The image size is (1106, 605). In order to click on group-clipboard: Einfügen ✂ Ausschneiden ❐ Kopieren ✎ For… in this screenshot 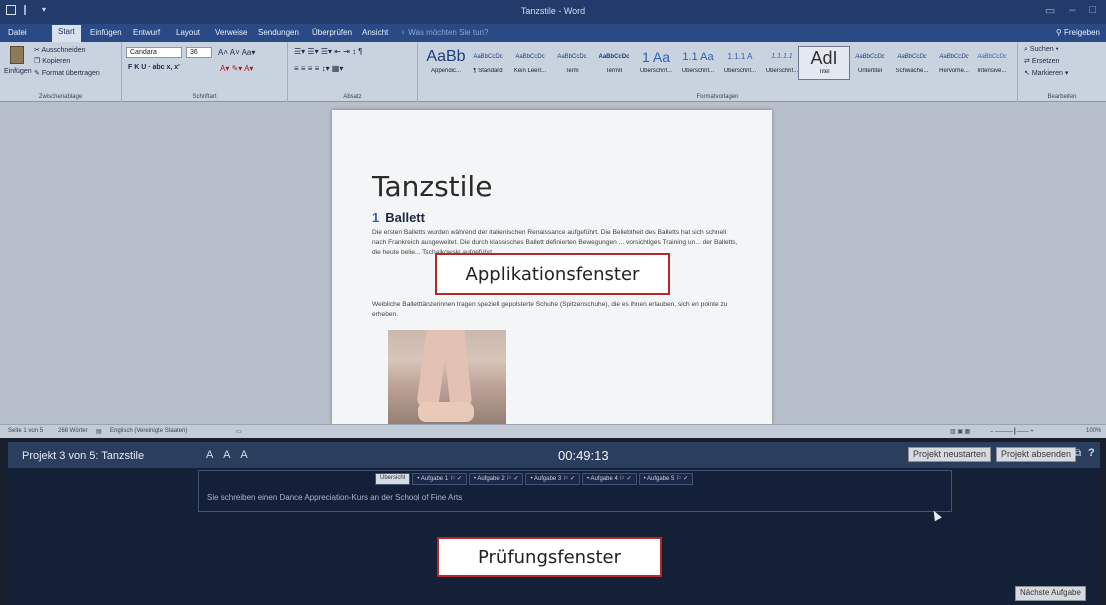, I will do `click(61, 72)`.